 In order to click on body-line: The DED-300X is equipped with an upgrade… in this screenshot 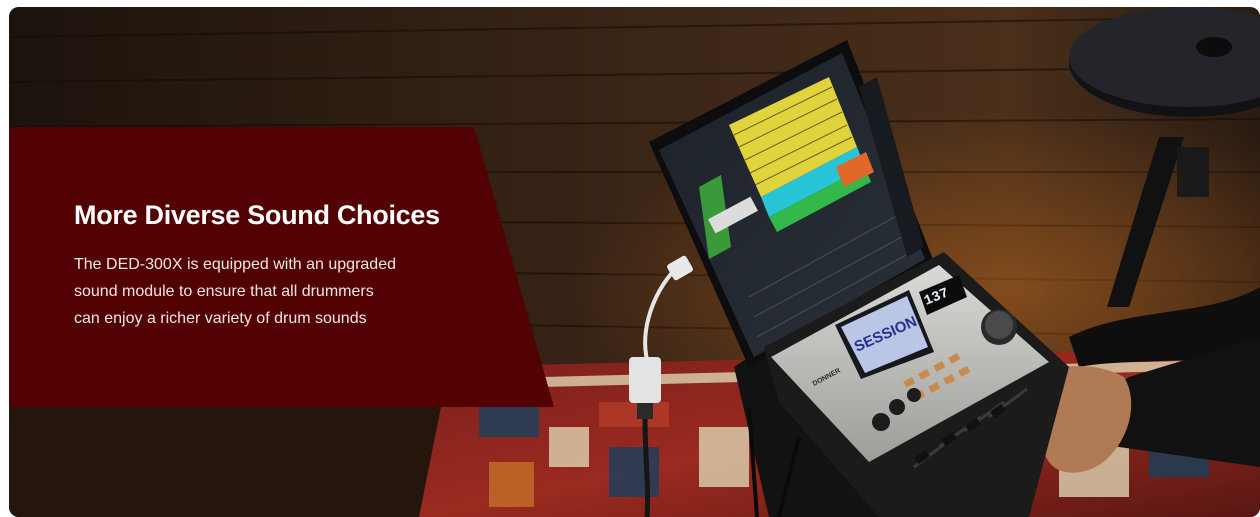, I will do `click(235, 264)`.